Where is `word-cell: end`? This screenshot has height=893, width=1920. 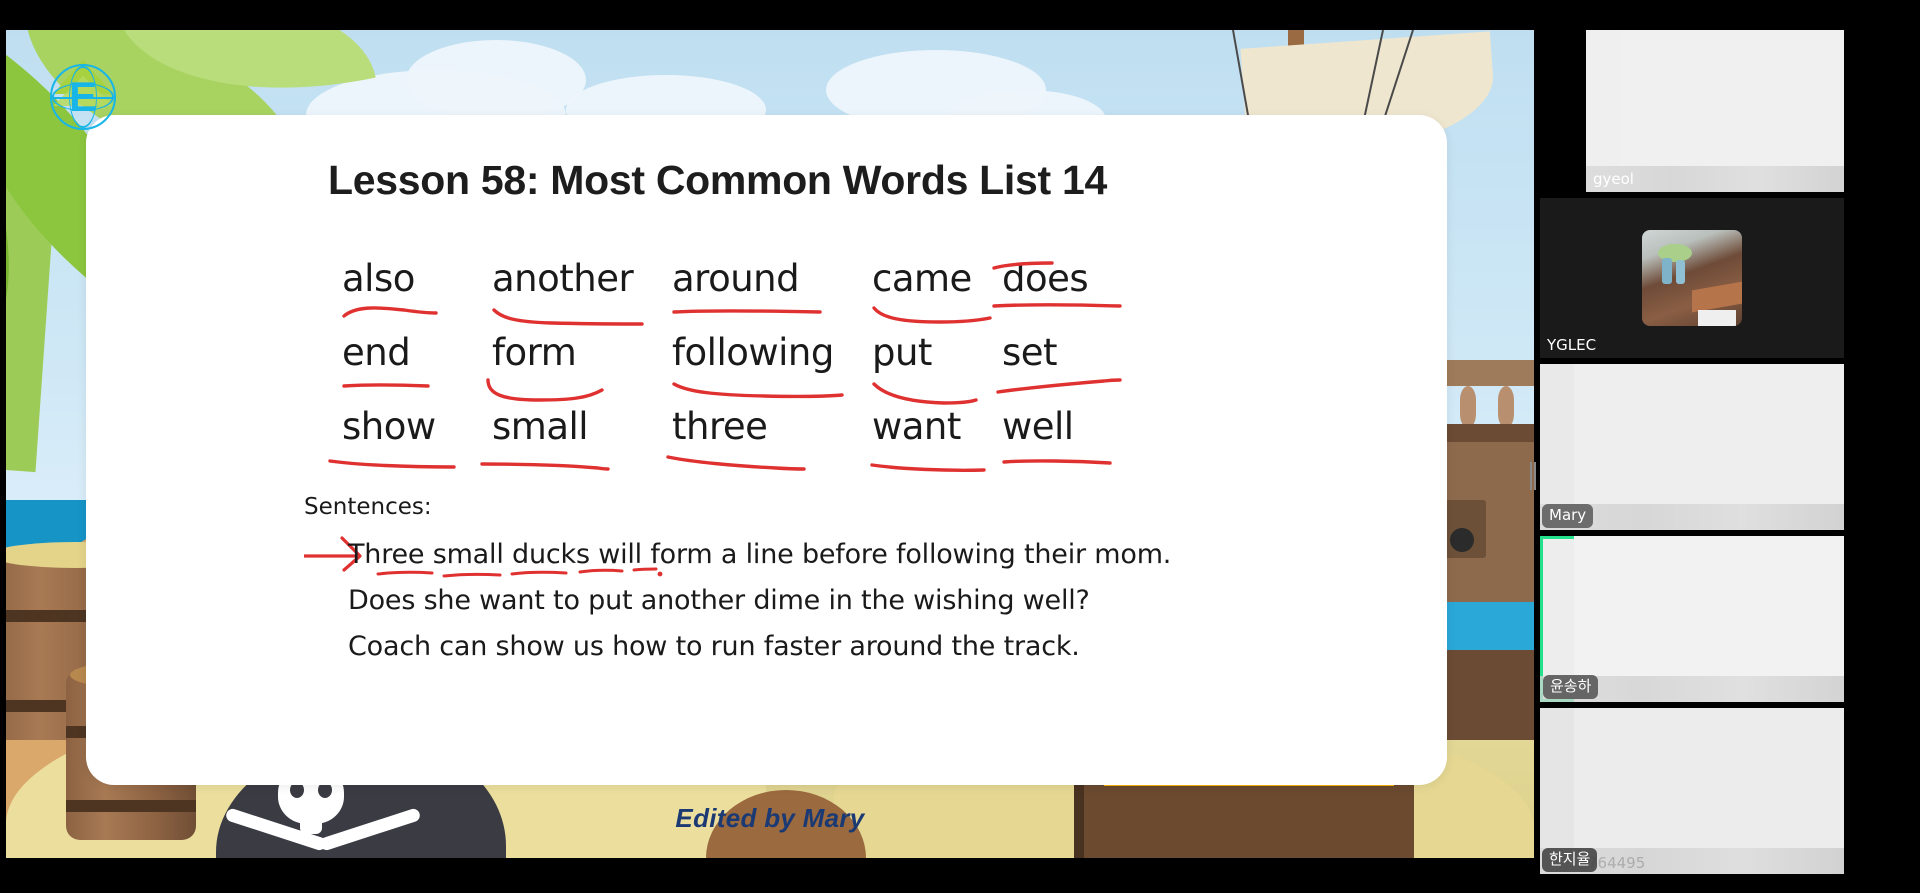
word-cell: end is located at coordinates (417, 361).